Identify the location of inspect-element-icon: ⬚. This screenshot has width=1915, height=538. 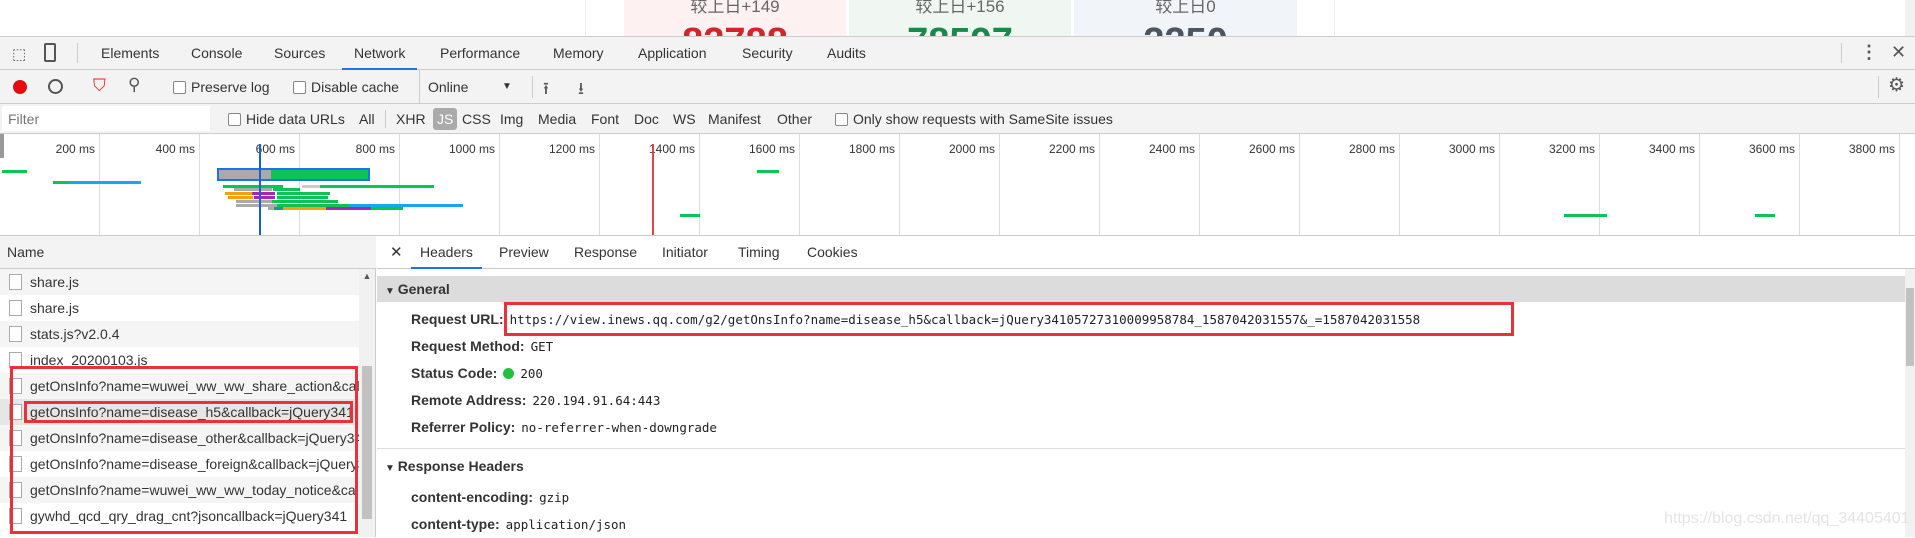
(19, 54).